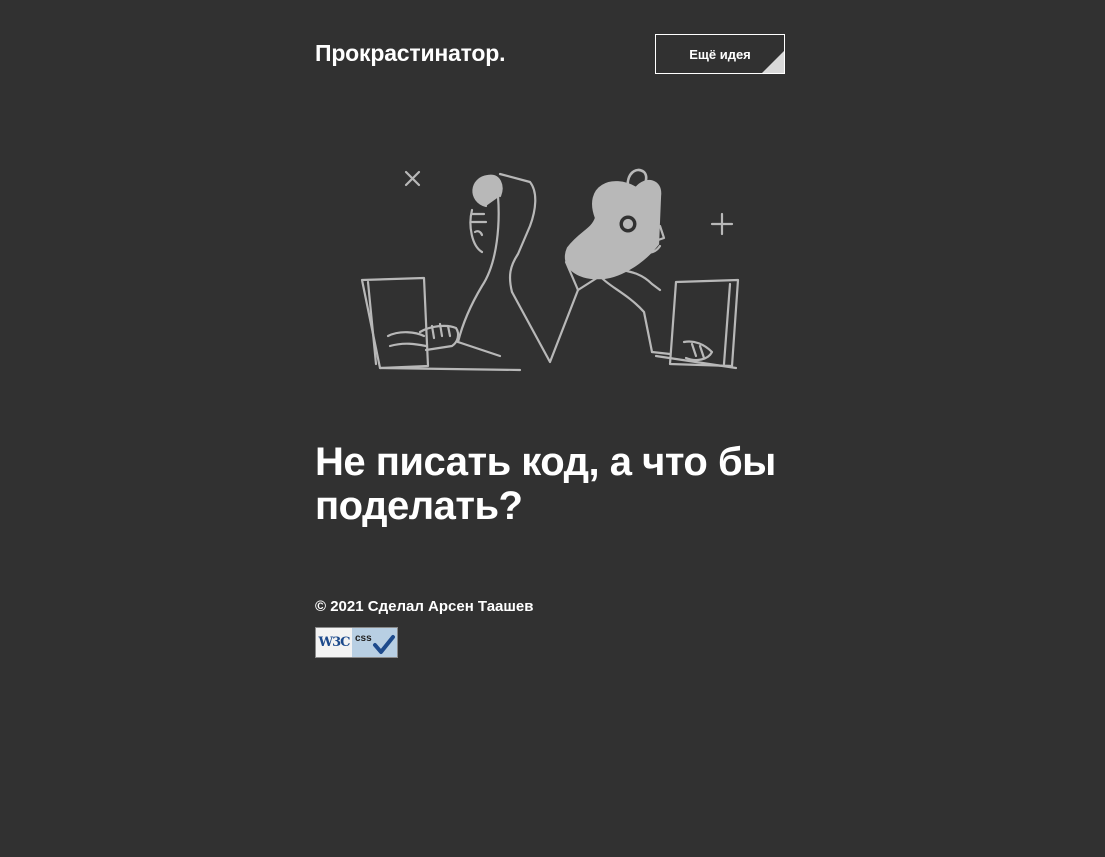 The height and width of the screenshot is (857, 1105). What do you see at coordinates (773, 62) in the screenshot?
I see `folded-corner-icon` at bounding box center [773, 62].